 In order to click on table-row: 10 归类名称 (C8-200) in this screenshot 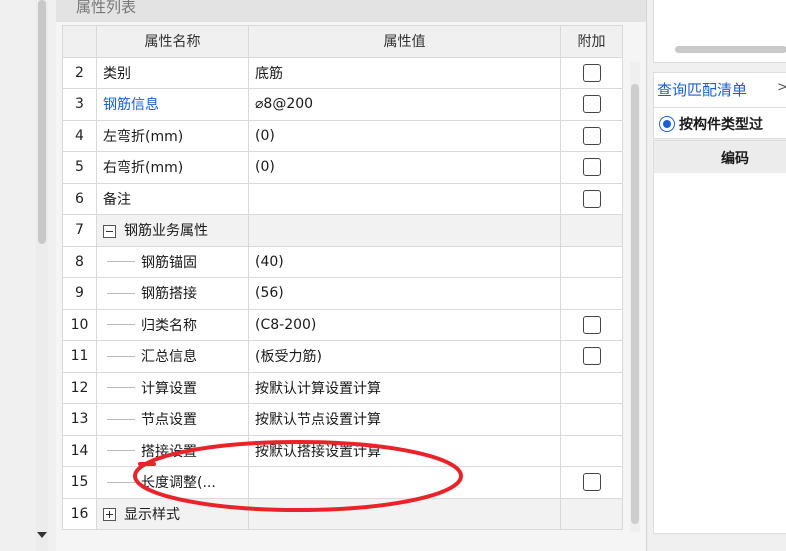, I will do `click(342, 324)`.